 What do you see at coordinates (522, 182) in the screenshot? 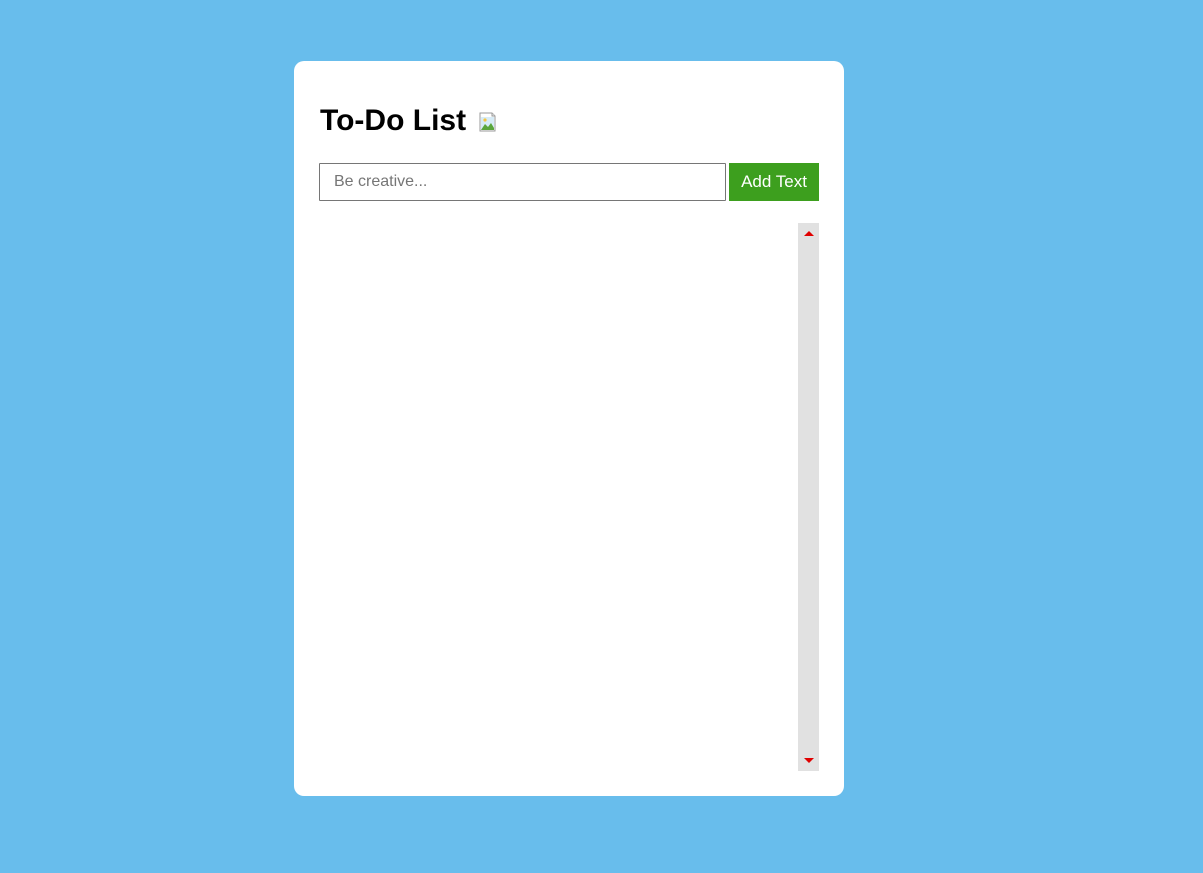
I see `todo-text-input` at bounding box center [522, 182].